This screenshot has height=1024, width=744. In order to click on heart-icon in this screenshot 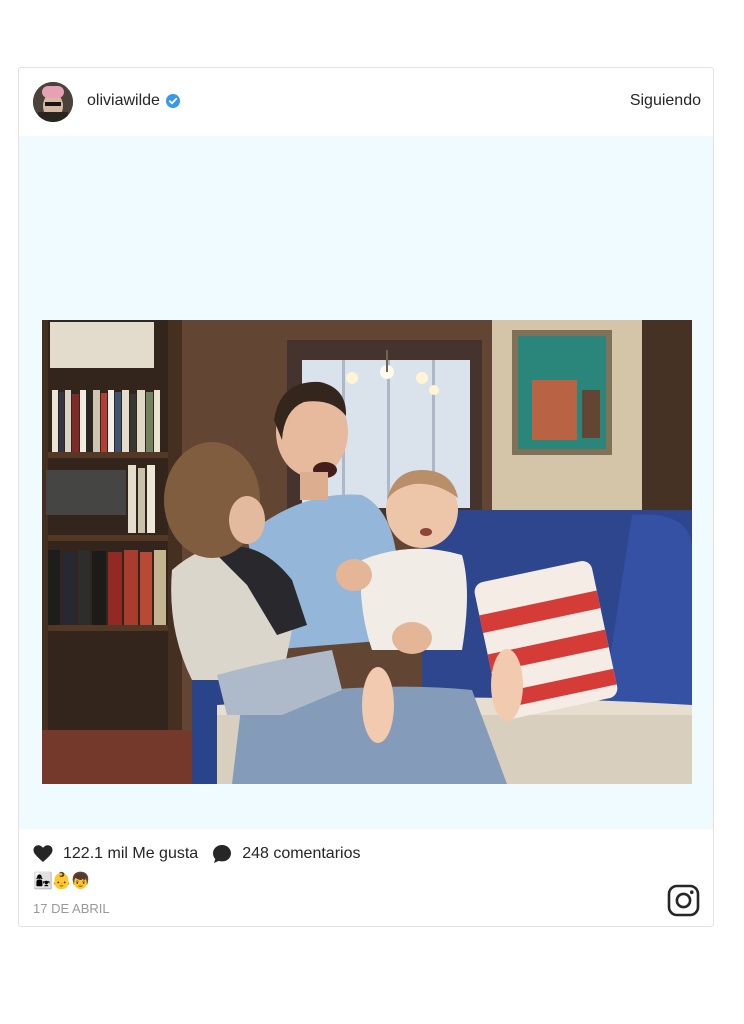, I will do `click(43, 854)`.